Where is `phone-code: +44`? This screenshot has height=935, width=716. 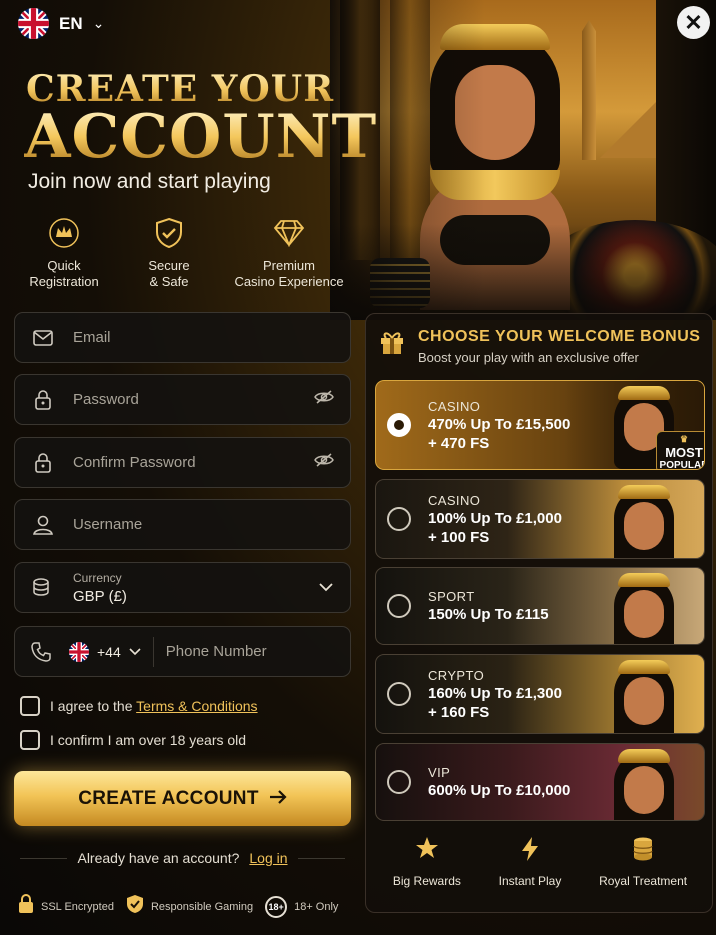
phone-code: +44 is located at coordinates (109, 651).